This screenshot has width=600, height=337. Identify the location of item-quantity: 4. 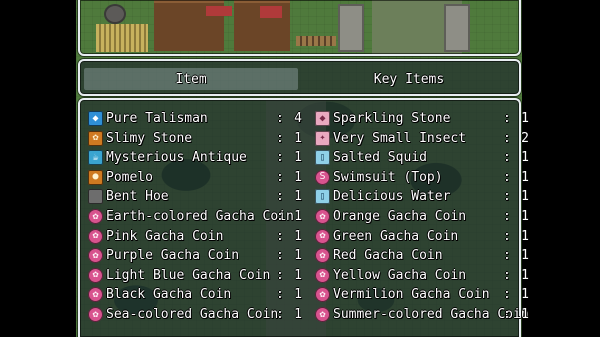
(298, 118).